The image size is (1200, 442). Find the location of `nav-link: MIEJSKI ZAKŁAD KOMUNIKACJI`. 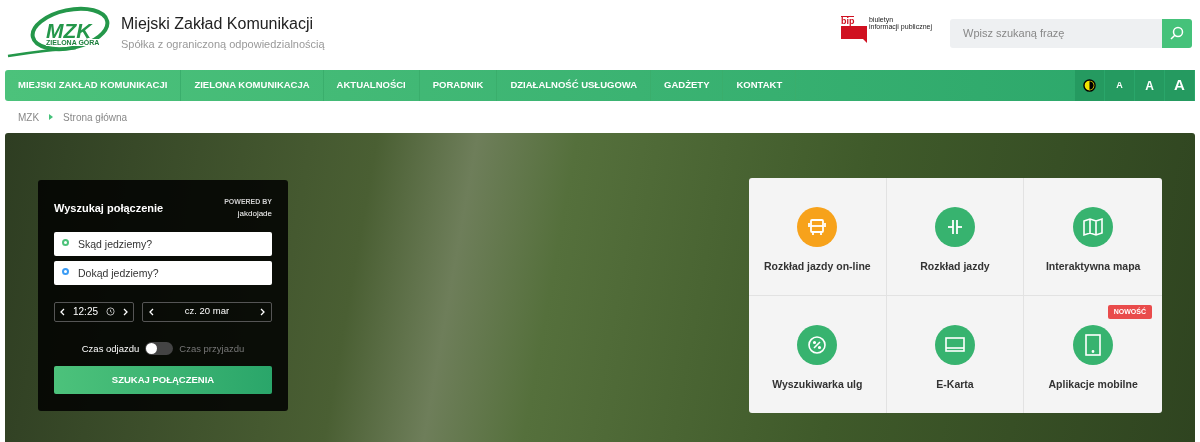

nav-link: MIEJSKI ZAKŁAD KOMUNIKACJI is located at coordinates (93, 85).